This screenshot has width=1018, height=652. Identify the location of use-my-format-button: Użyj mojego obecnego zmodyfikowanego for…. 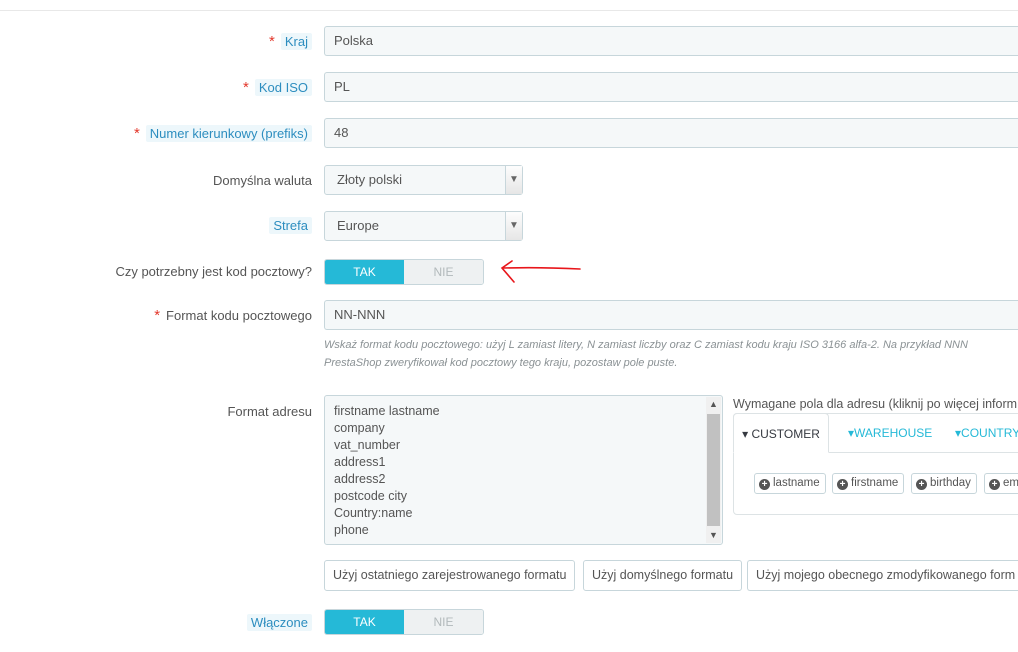
(882, 575).